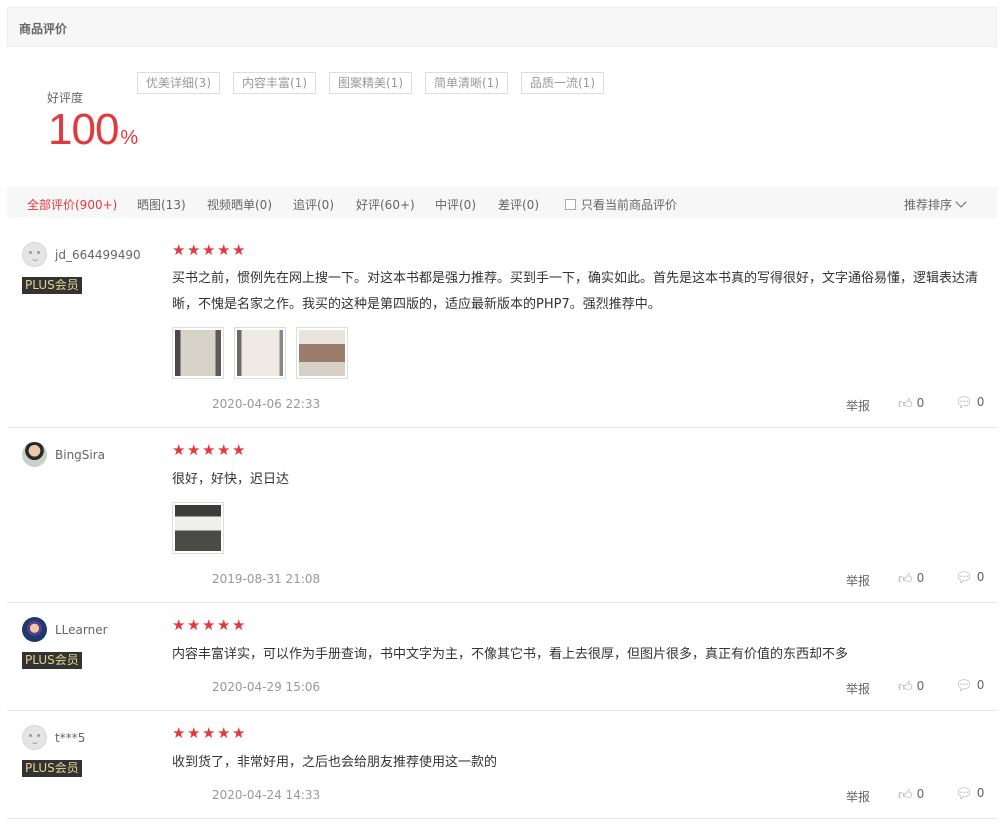  What do you see at coordinates (570, 204) in the screenshot?
I see `checkbox-icon` at bounding box center [570, 204].